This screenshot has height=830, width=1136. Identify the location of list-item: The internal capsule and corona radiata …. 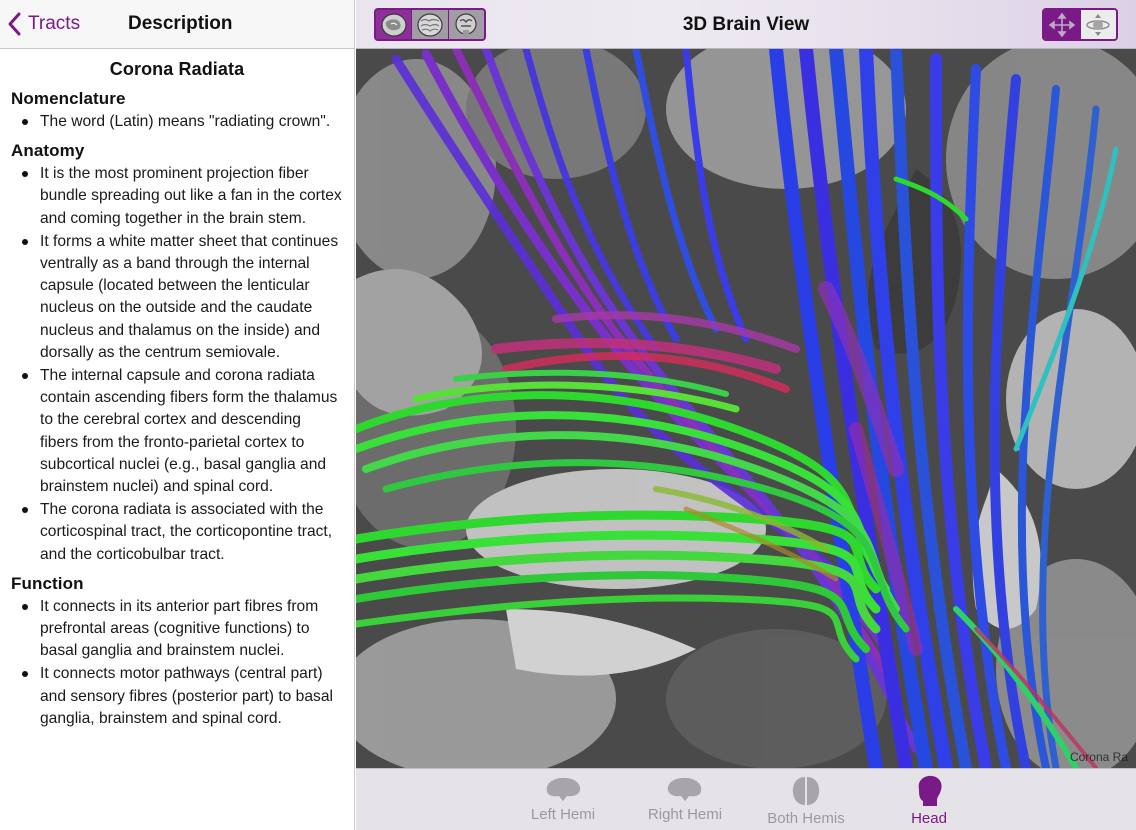
(177, 431).